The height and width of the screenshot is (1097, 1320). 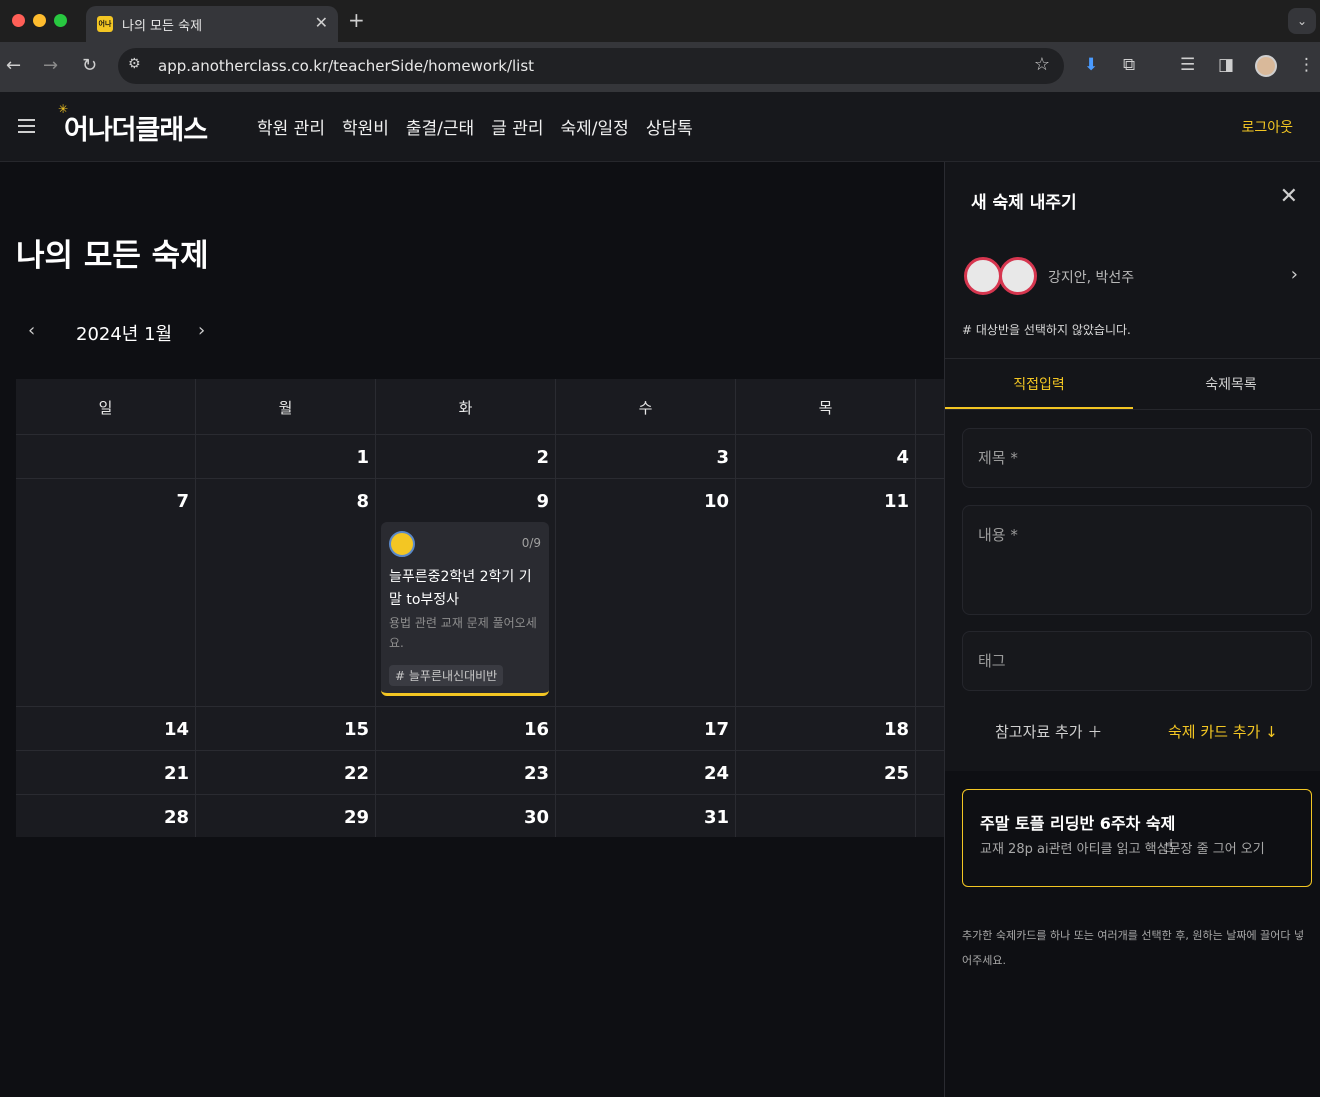 What do you see at coordinates (321, 22) in the screenshot?
I see `close-tab-icon: ✕` at bounding box center [321, 22].